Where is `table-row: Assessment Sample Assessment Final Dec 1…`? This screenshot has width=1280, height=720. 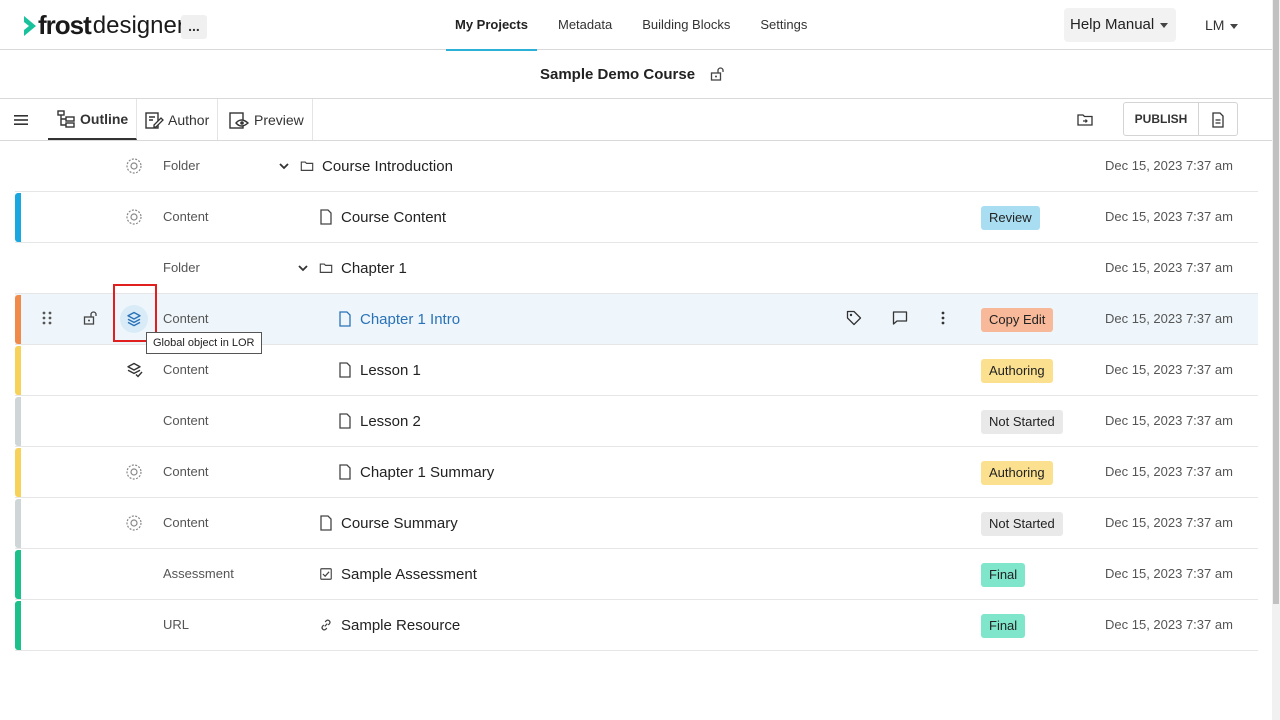
table-row: Assessment Sample Assessment Final Dec 1… is located at coordinates (636, 574).